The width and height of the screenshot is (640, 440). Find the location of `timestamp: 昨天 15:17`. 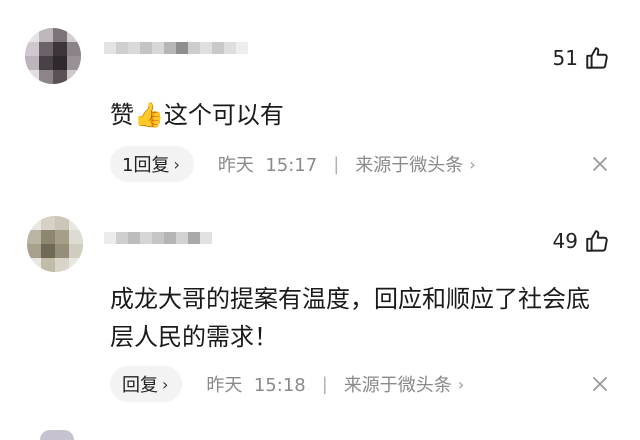

timestamp: 昨天 15:17 is located at coordinates (267, 164).